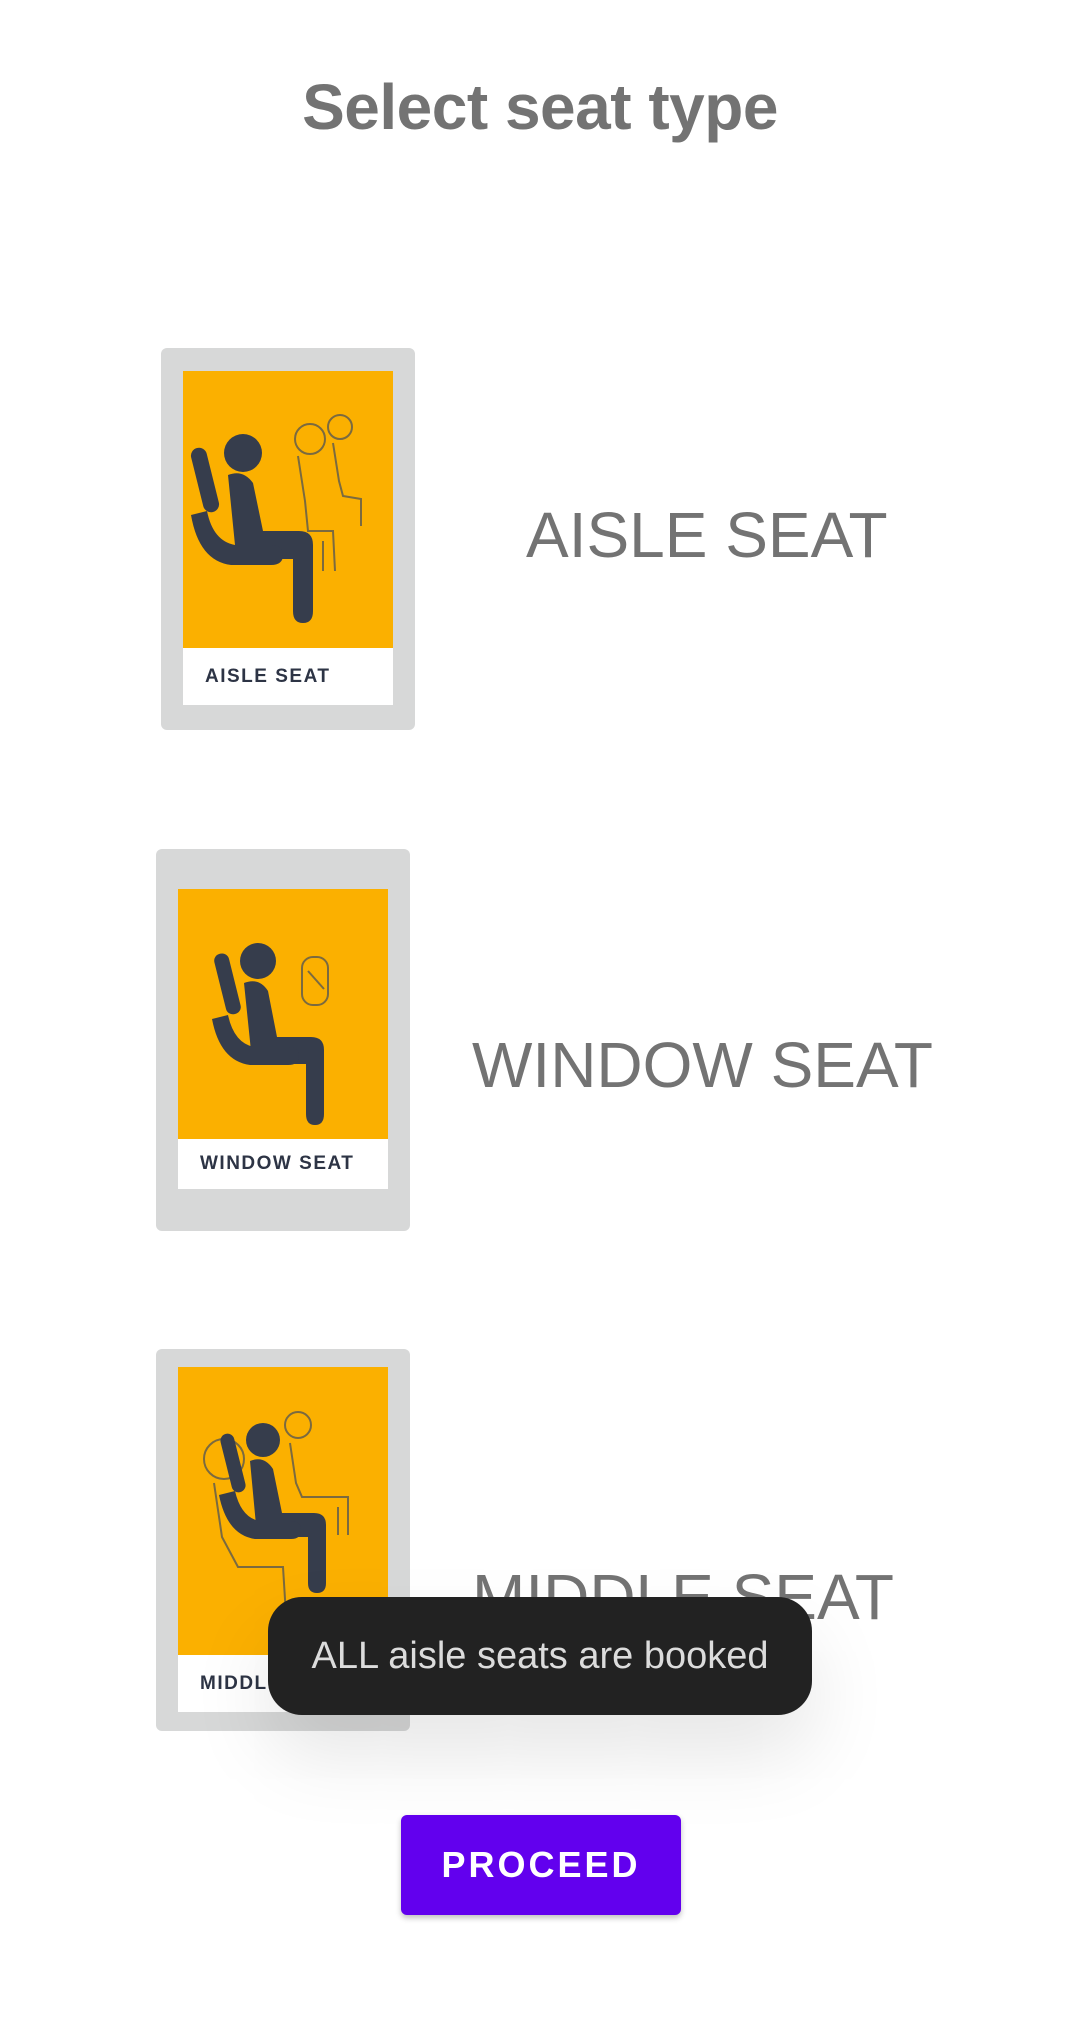 This screenshot has height=2022, width=1080. What do you see at coordinates (288, 676) in the screenshot?
I see `aisle-seat-poster-label: AISLE SEAT` at bounding box center [288, 676].